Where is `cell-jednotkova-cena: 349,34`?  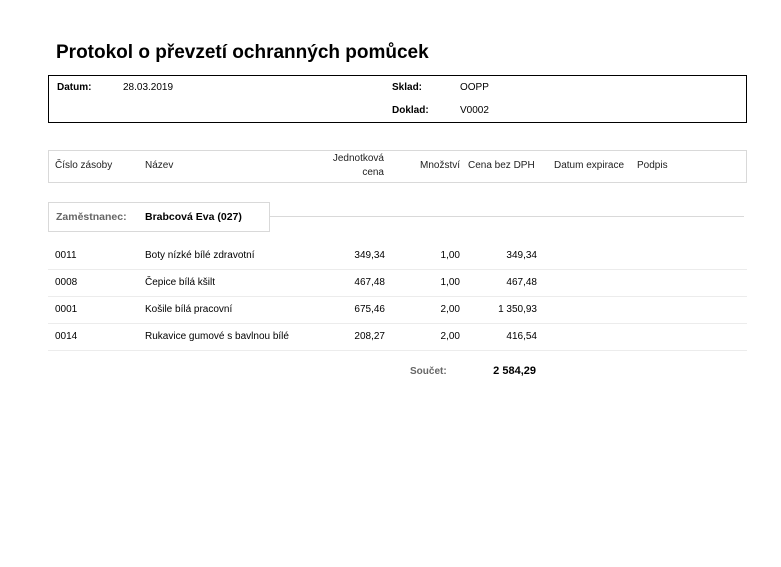
cell-jednotkova-cena: 349,34 is located at coordinates (369, 255).